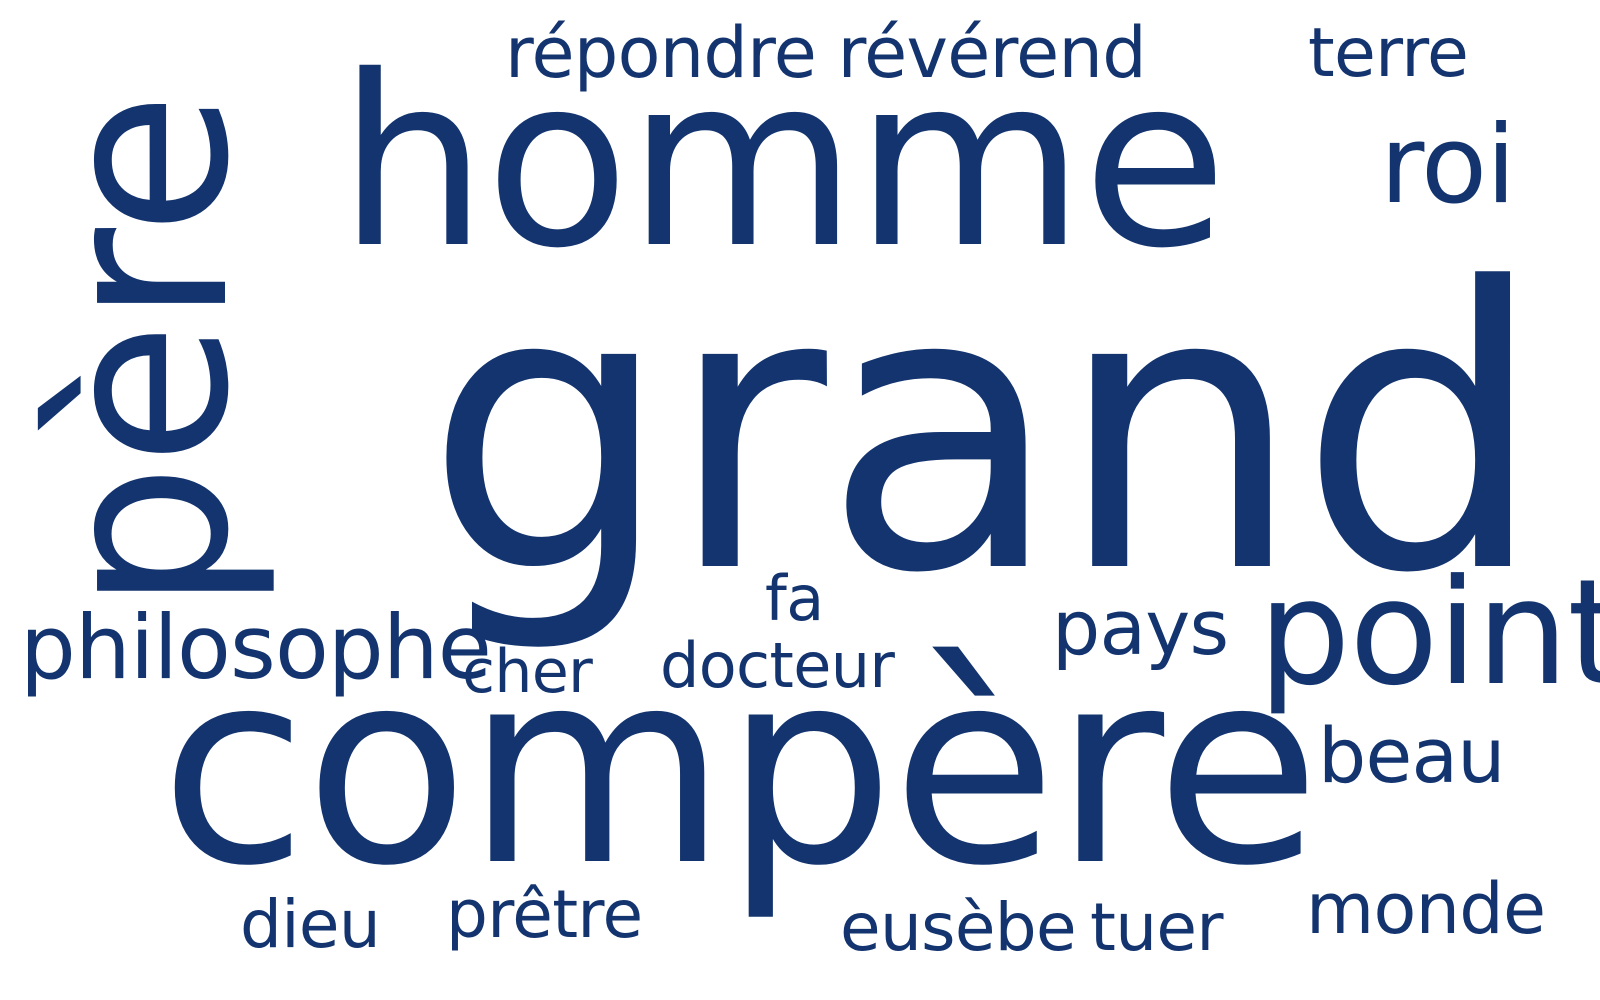 The image size is (1600, 1000). Describe the element at coordinates (145, 352) in the screenshot. I see `word-pere: père` at that location.